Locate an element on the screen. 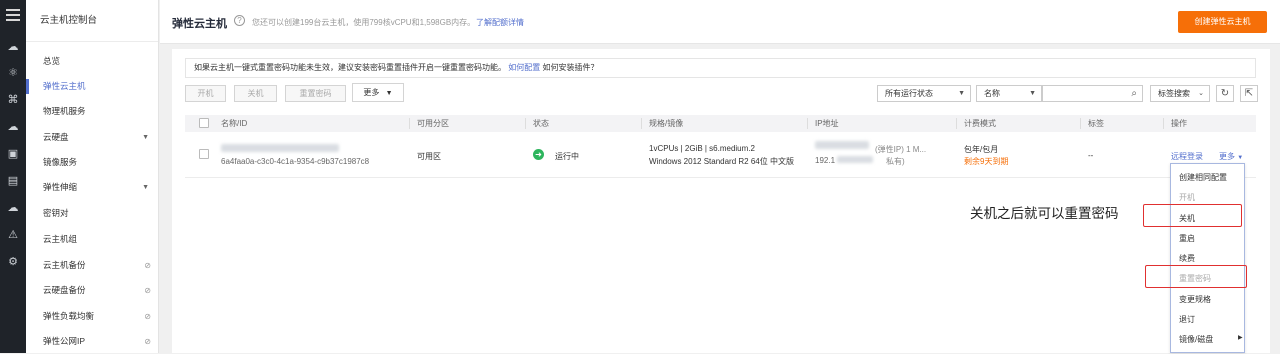 The image size is (1280, 354). select-all-checkbox is located at coordinates (204, 123).